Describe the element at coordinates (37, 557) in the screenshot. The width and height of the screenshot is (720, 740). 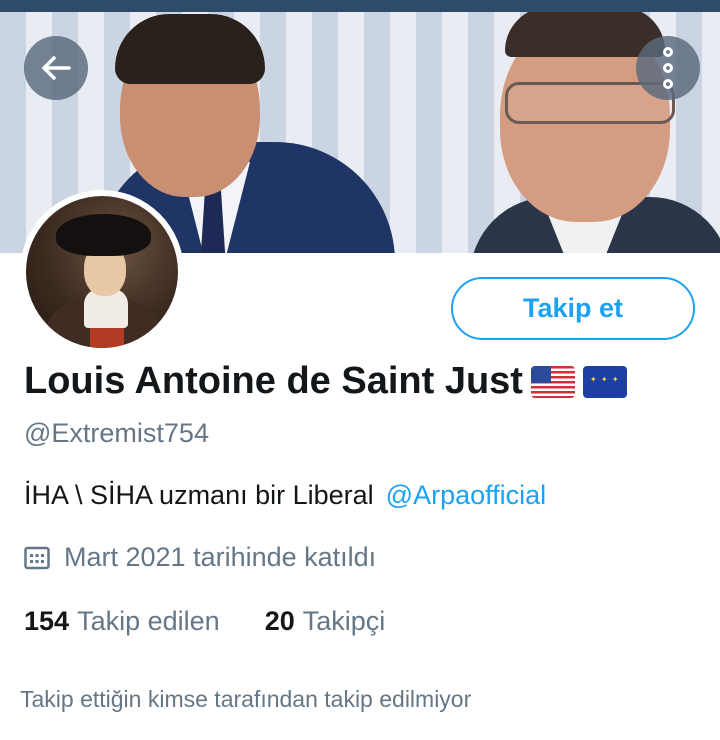
I see `calendar-icon` at that location.